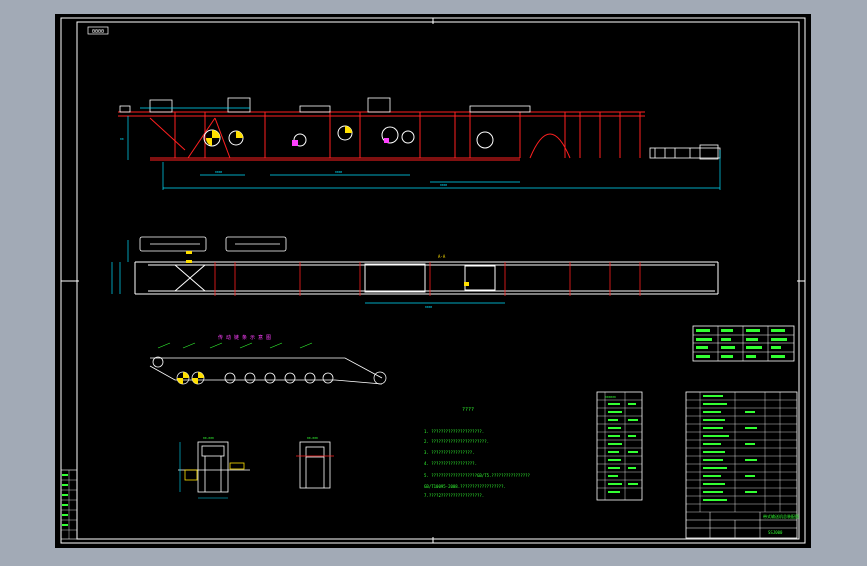  I want to click on note-4: 4. ??????????????????., so click(450, 463).